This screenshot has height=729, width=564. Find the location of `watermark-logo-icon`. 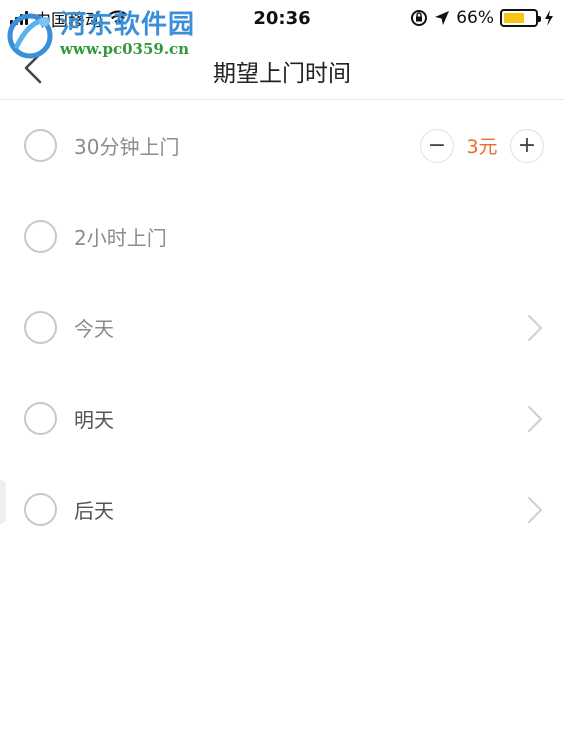

watermark-logo-icon is located at coordinates (30, 36).